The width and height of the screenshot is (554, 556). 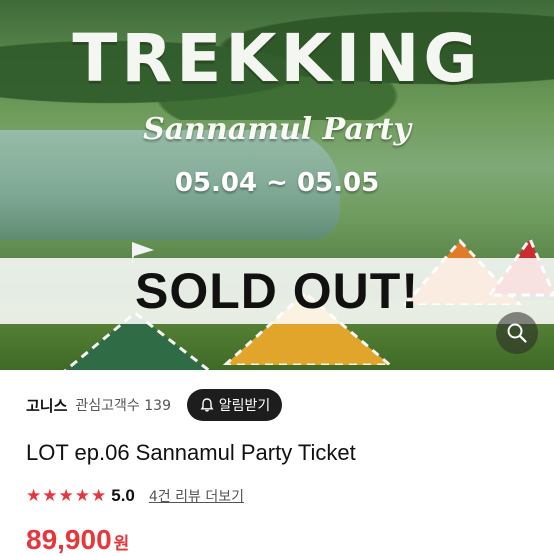 I want to click on sold-out-text: SOLD OUT!, so click(x=277, y=291).